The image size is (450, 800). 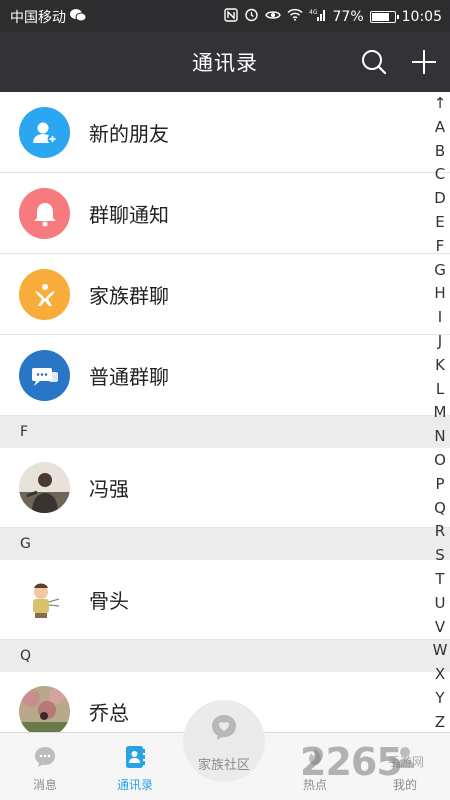 What do you see at coordinates (225, 600) in the screenshot?
I see `contact-row: 骨头` at bounding box center [225, 600].